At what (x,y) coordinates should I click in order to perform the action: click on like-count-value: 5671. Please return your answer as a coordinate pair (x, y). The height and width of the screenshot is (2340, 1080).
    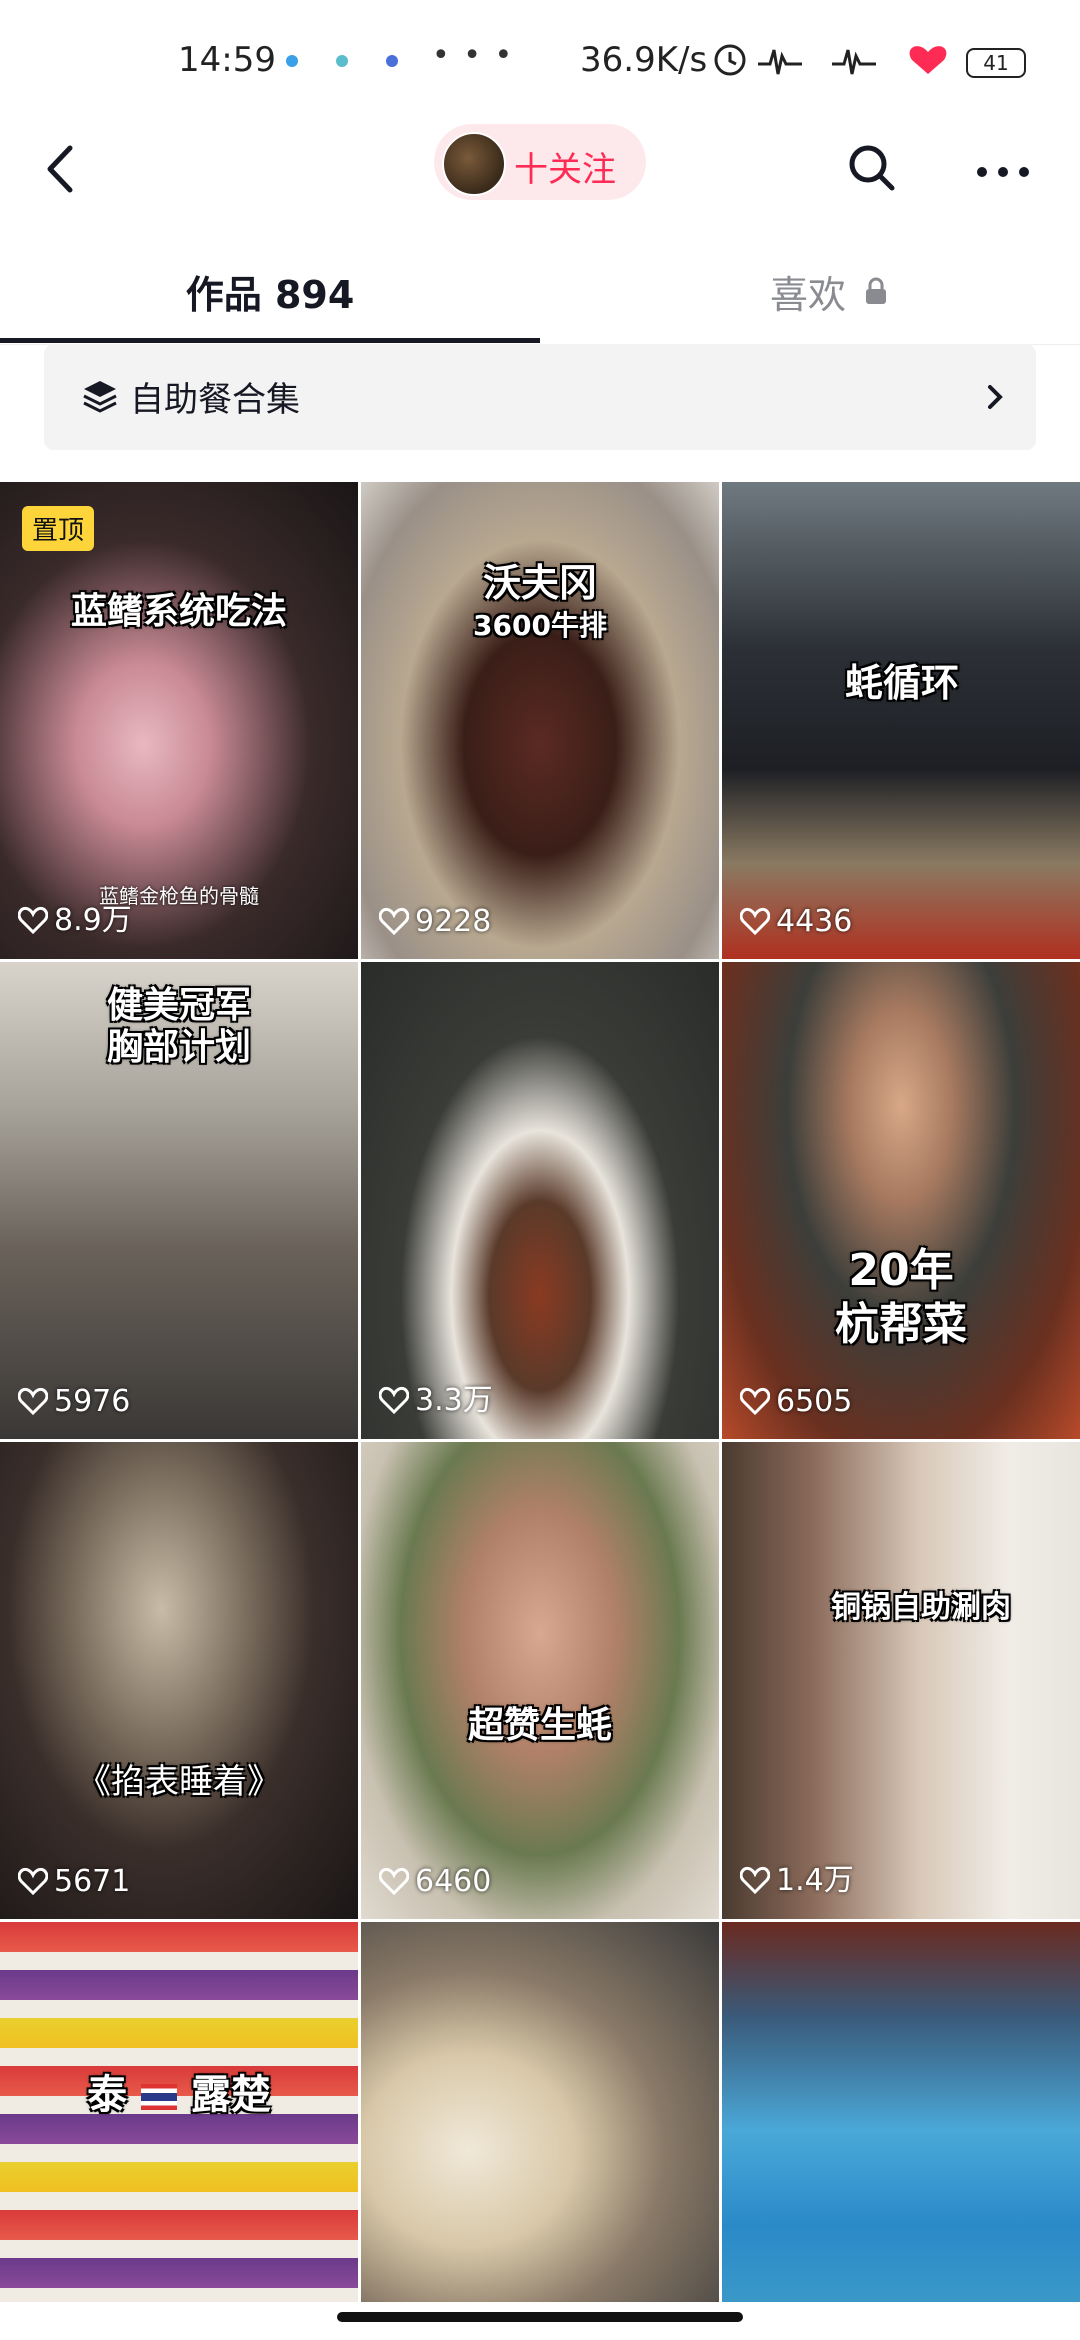
    Looking at the image, I should click on (92, 1881).